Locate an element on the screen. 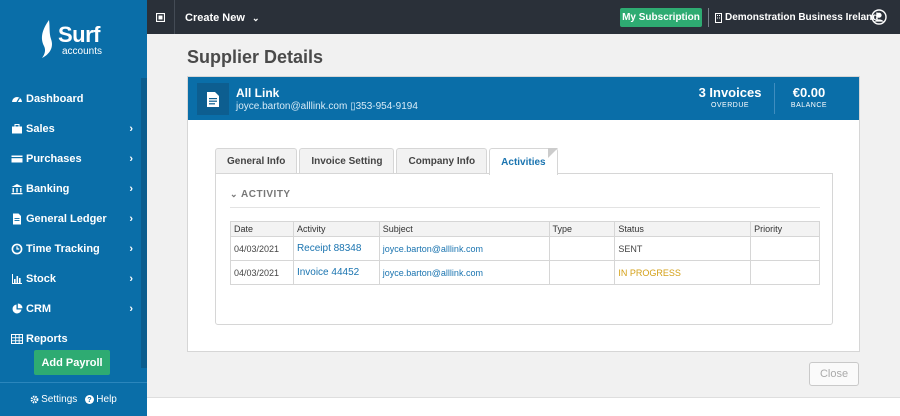  dashboard-icon is located at coordinates (17, 99).